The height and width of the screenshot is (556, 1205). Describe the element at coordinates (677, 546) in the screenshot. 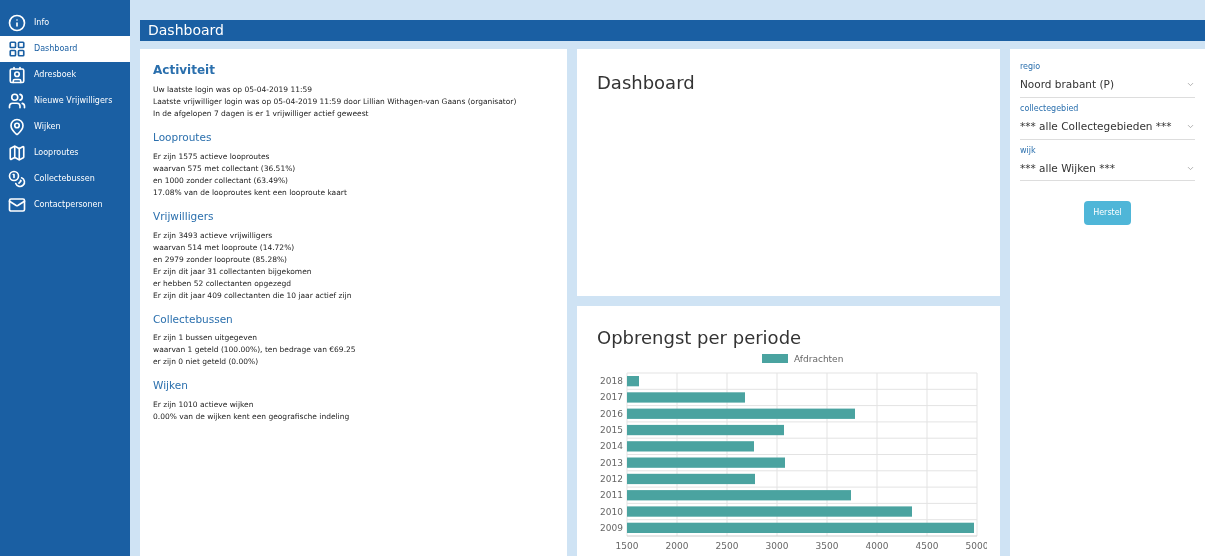

I see `axis-label: 2000` at that location.